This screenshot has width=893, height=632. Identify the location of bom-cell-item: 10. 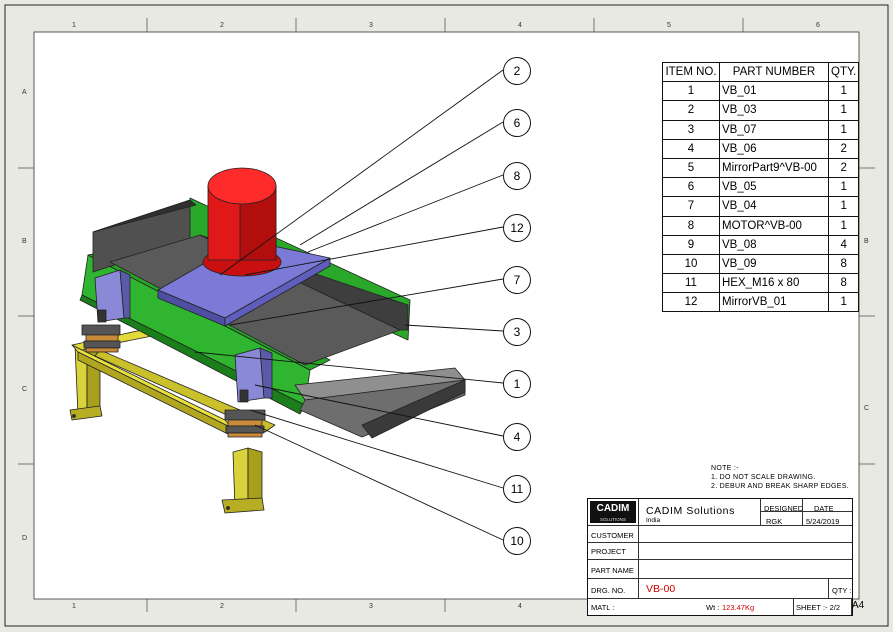
(691, 264).